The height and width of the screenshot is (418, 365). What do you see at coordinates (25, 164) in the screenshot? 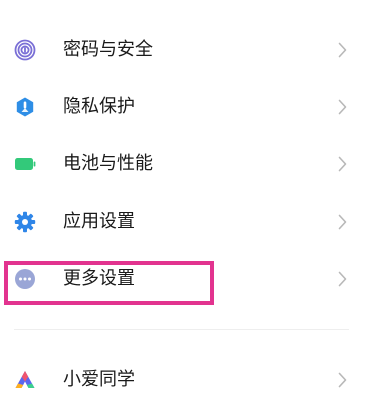
I see `battery-icon` at bounding box center [25, 164].